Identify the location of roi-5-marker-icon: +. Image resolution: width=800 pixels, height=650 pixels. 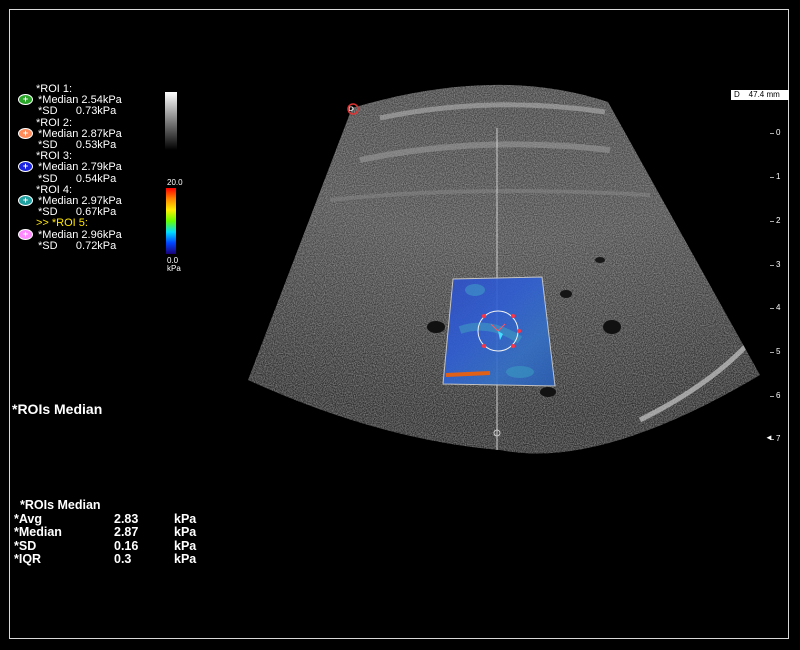
(25, 234).